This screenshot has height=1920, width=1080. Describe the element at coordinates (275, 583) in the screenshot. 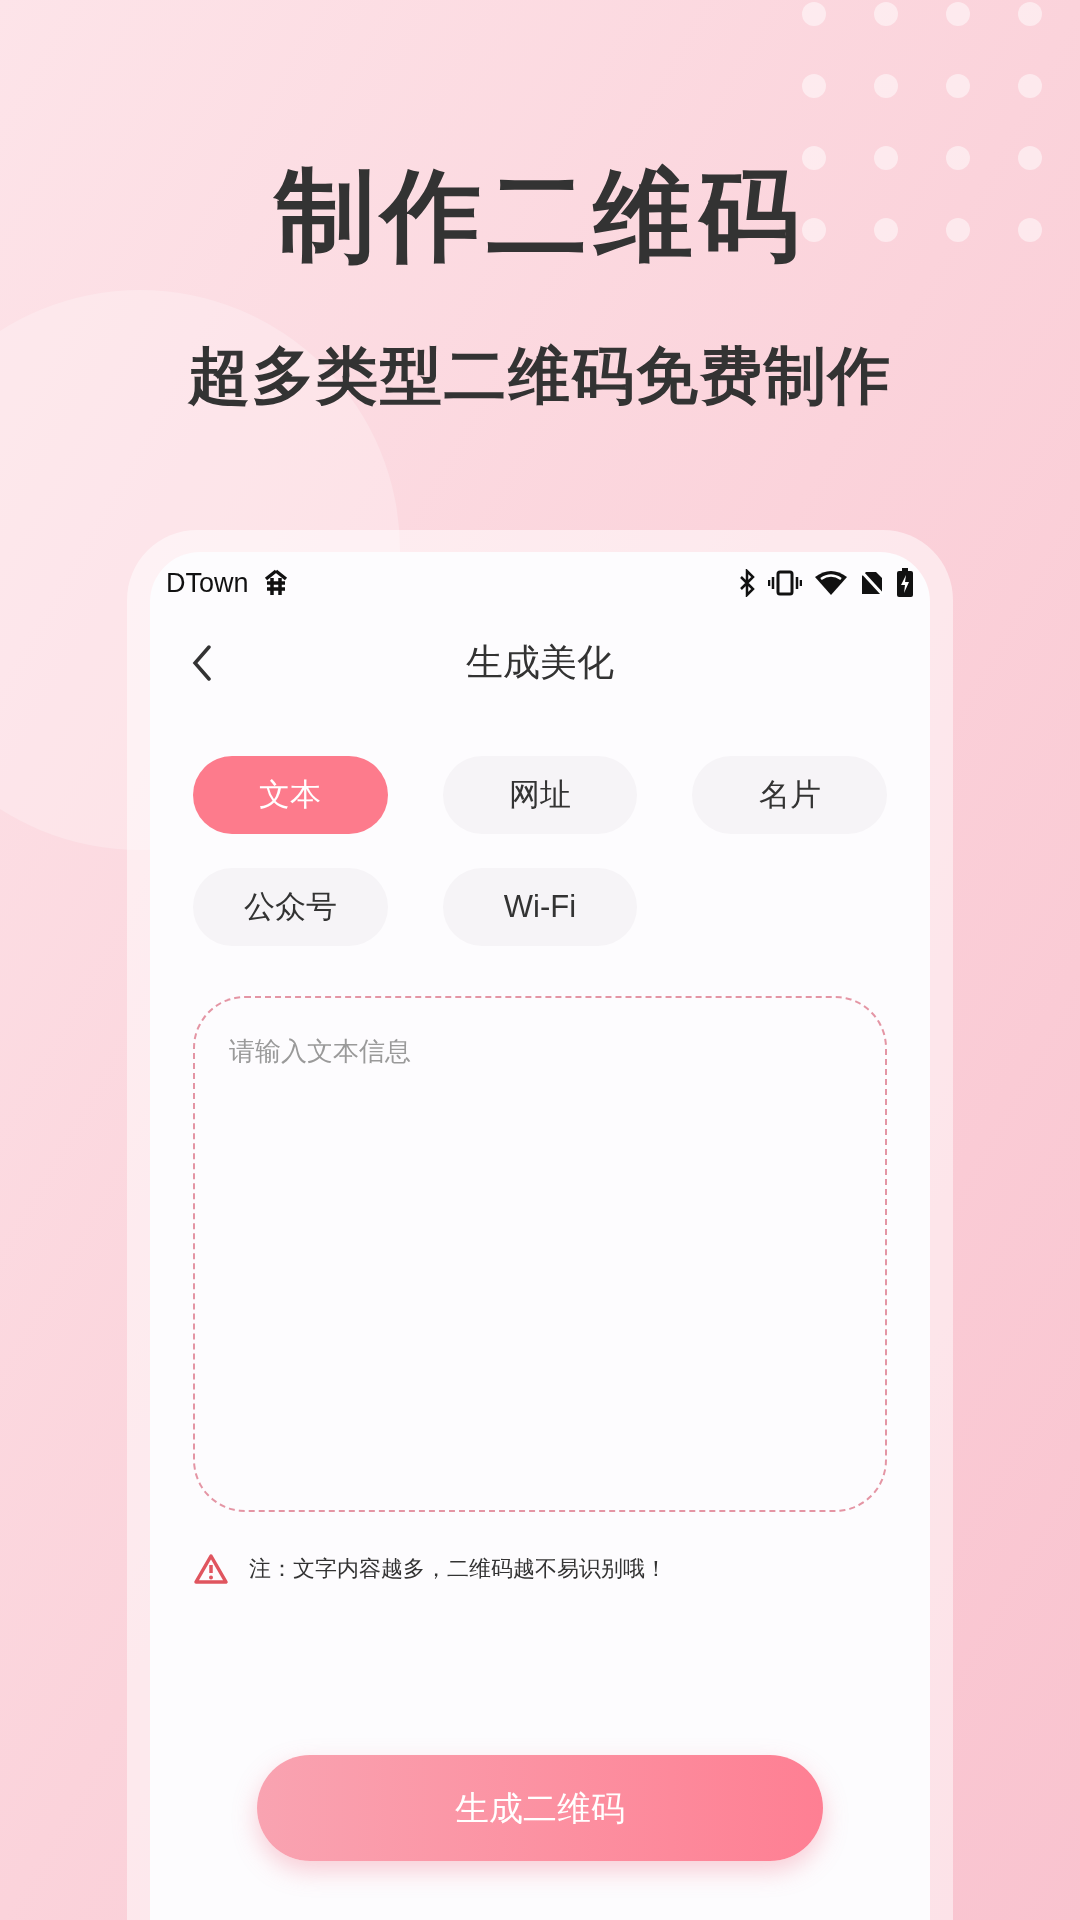

I see `signal-tower-icon` at that location.